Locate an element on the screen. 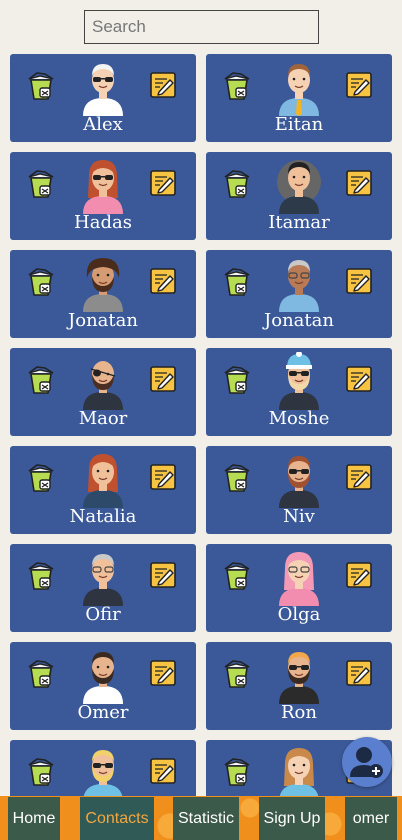 This screenshot has width=402, height=840. contact-card: Moshe is located at coordinates (299, 392).